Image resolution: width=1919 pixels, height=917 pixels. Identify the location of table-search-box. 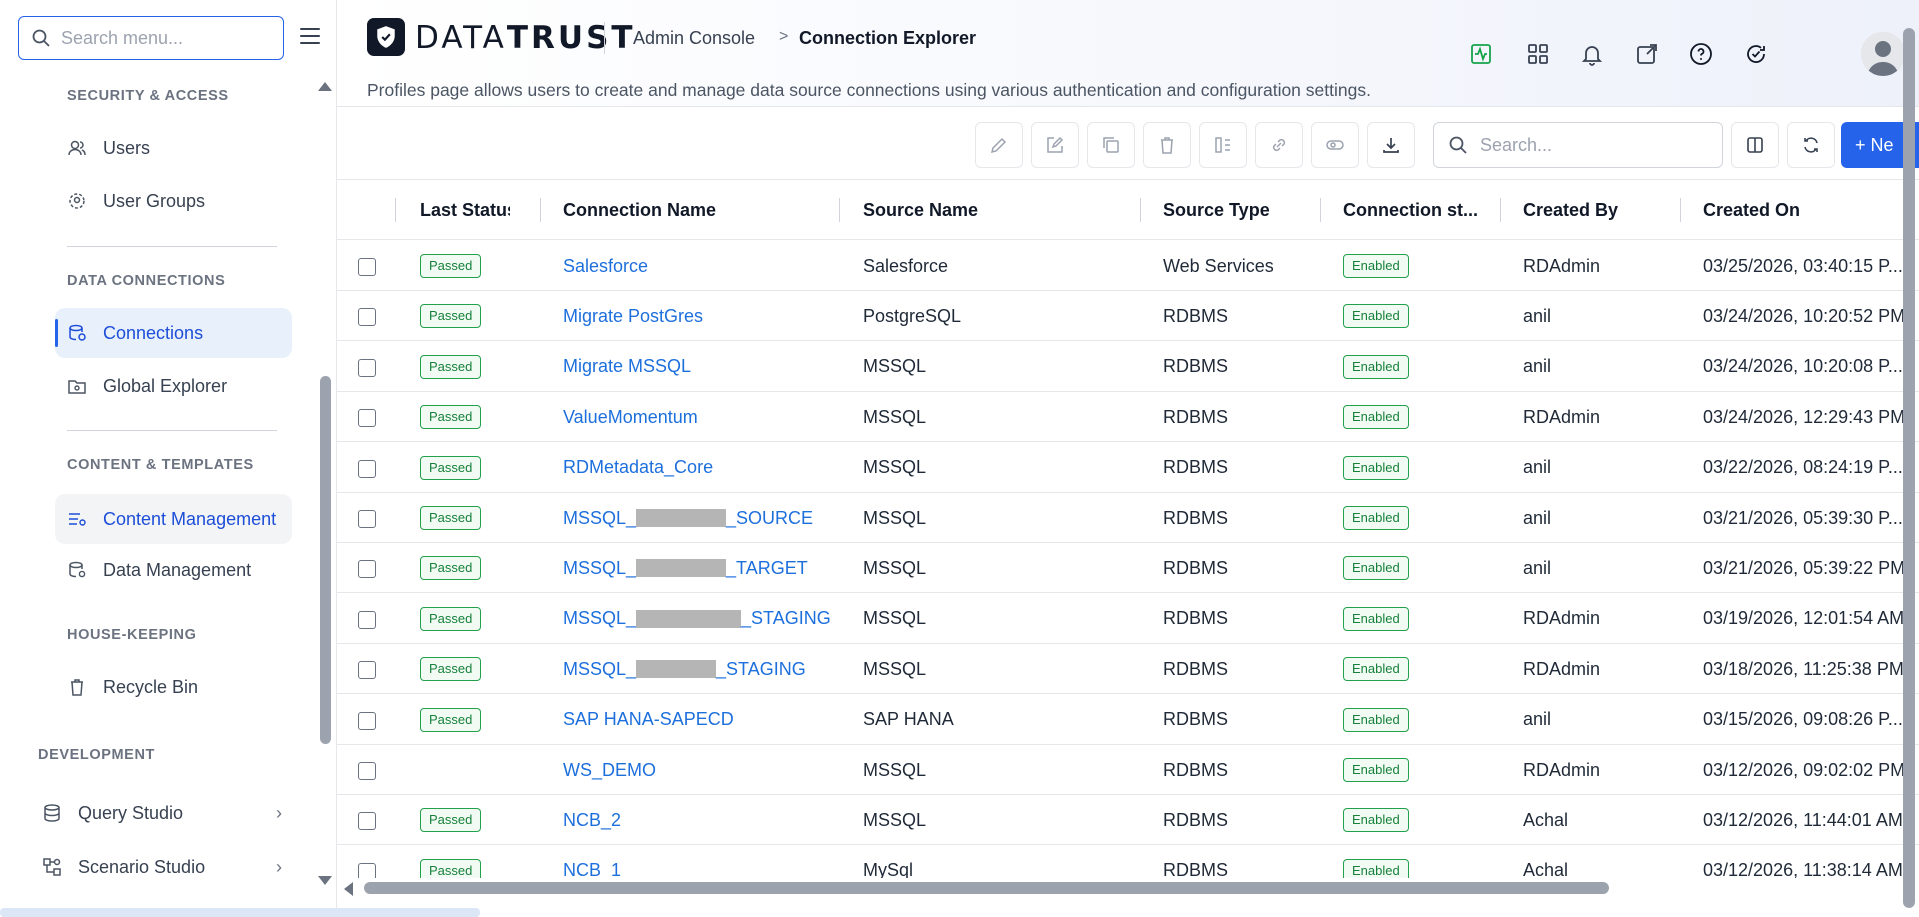
(1578, 145).